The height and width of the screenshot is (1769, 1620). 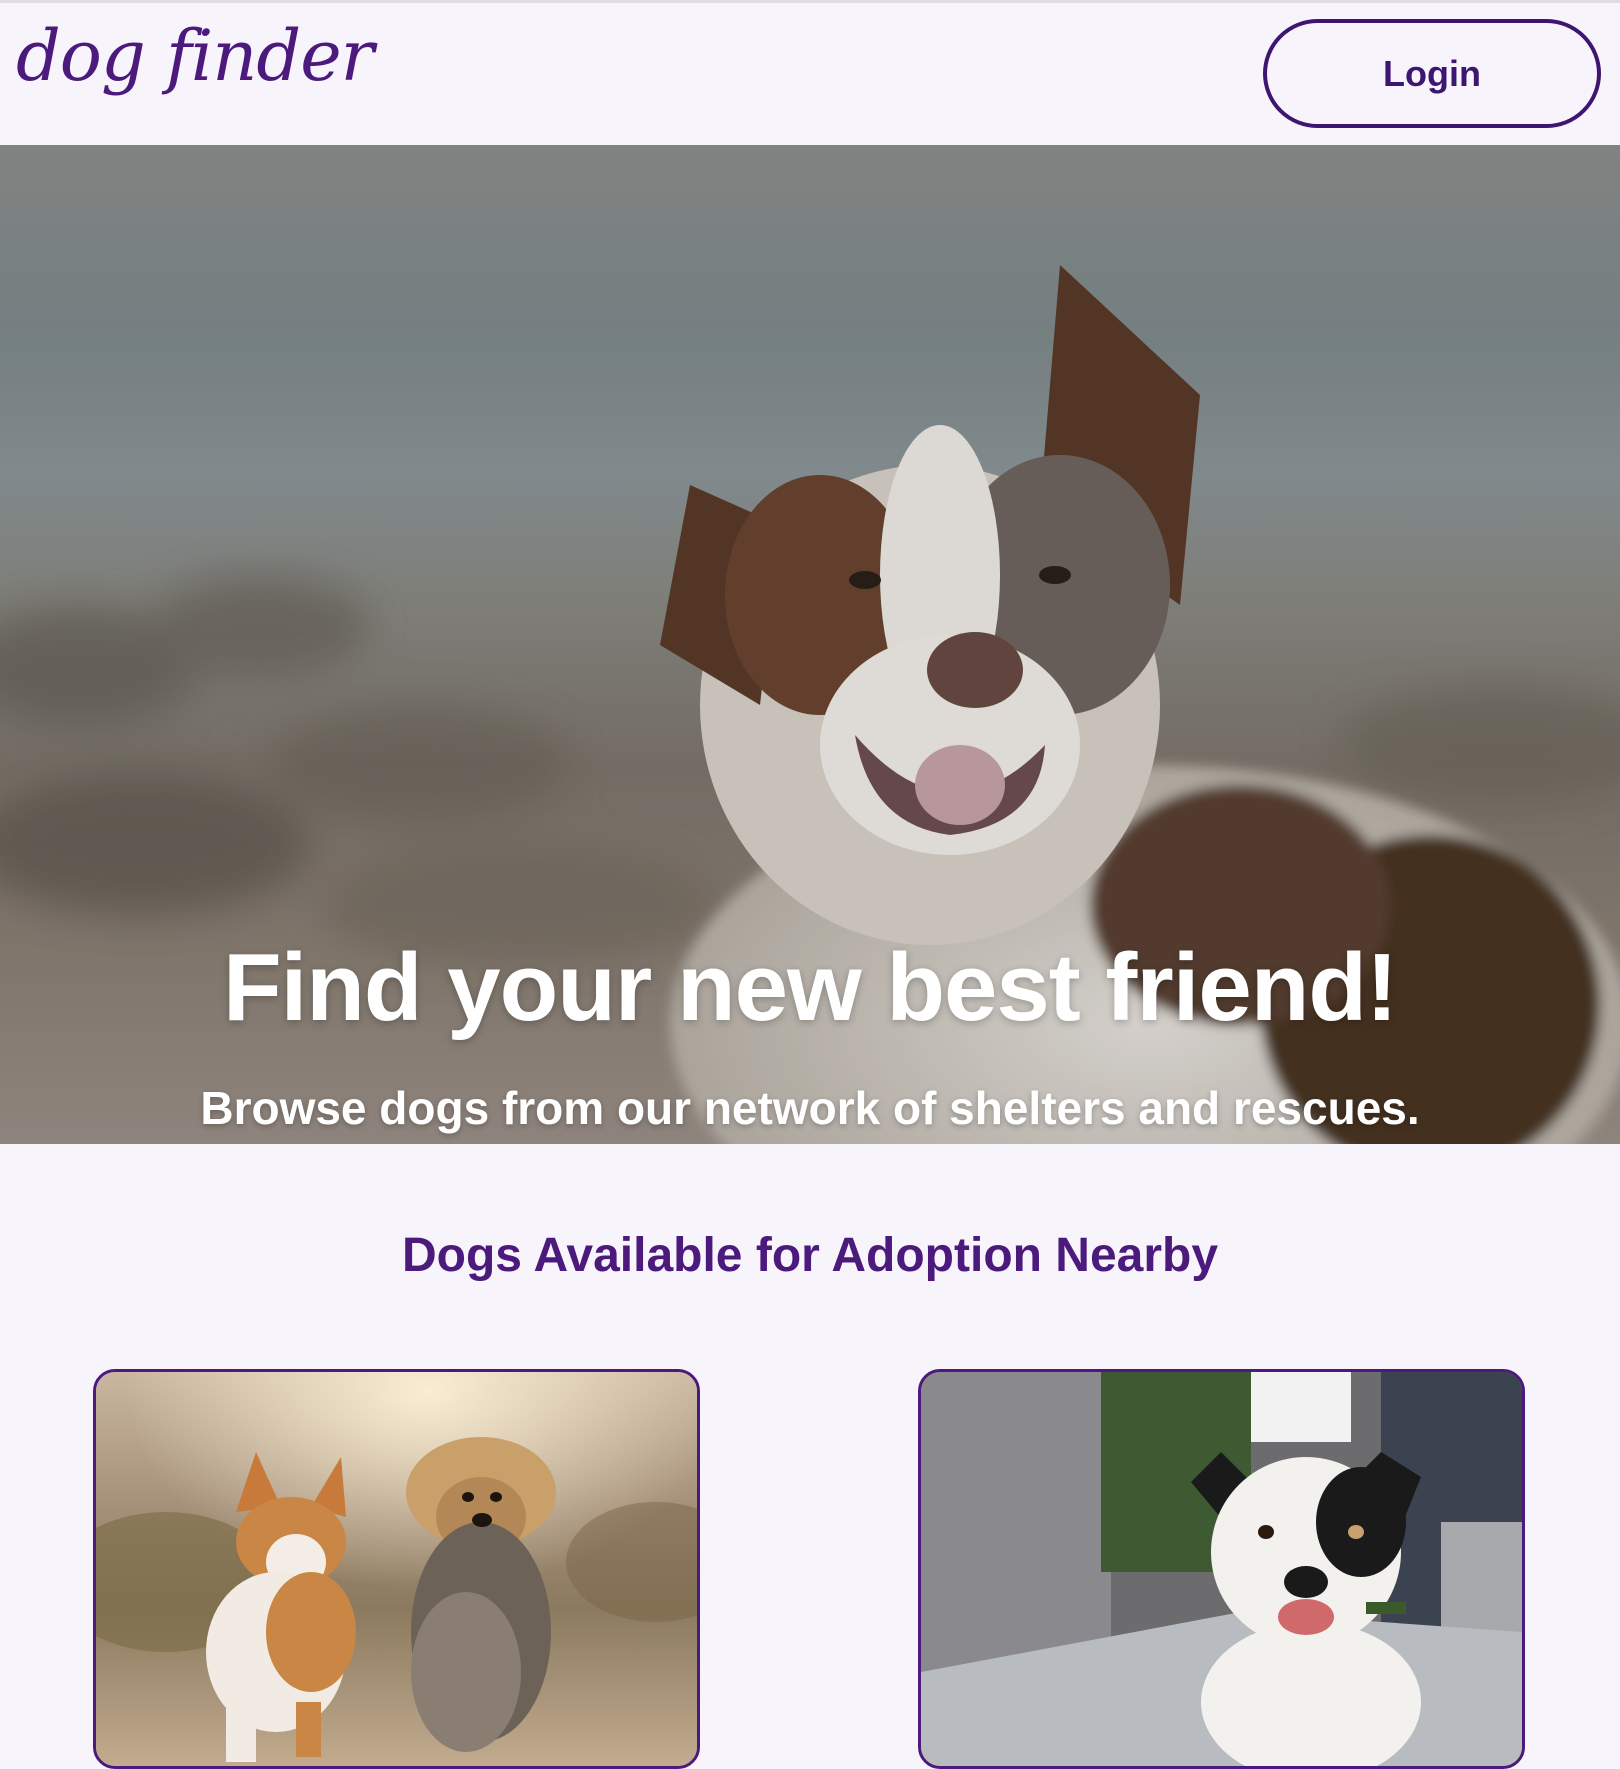 I want to click on listings-title: Dogs Available for Adoption Nearby, so click(x=810, y=1255).